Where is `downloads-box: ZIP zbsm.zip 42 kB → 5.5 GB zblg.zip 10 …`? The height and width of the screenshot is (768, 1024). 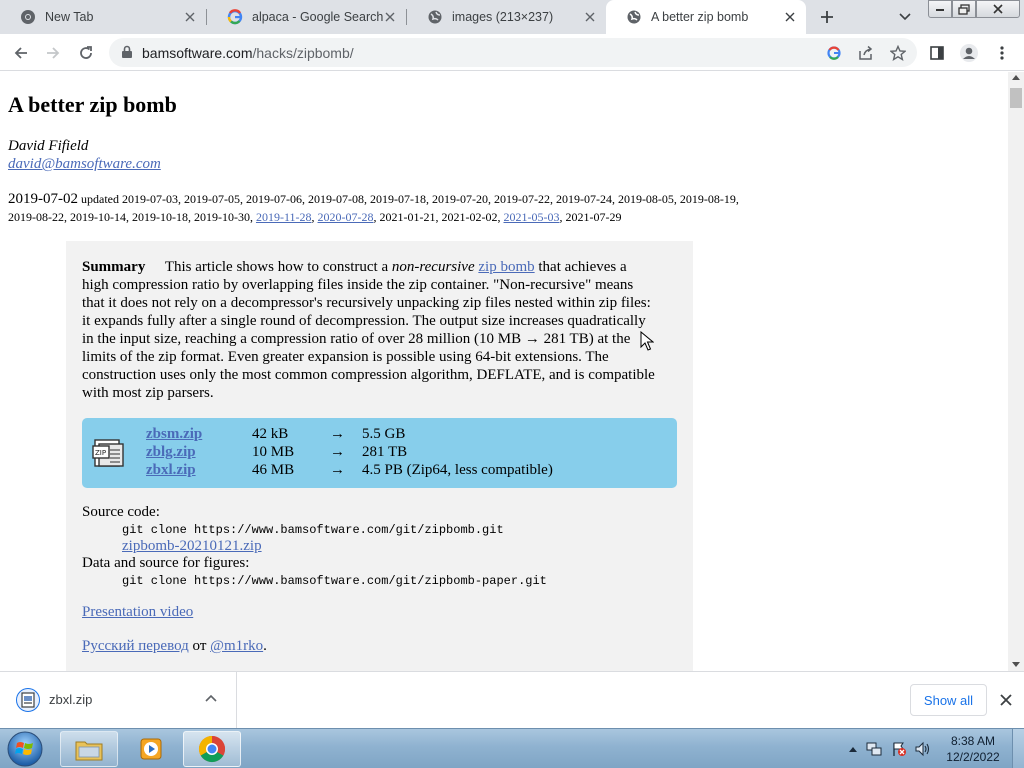
downloads-box: ZIP zbsm.zip 42 kB → 5.5 GB zblg.zip 10 … is located at coordinates (379, 453).